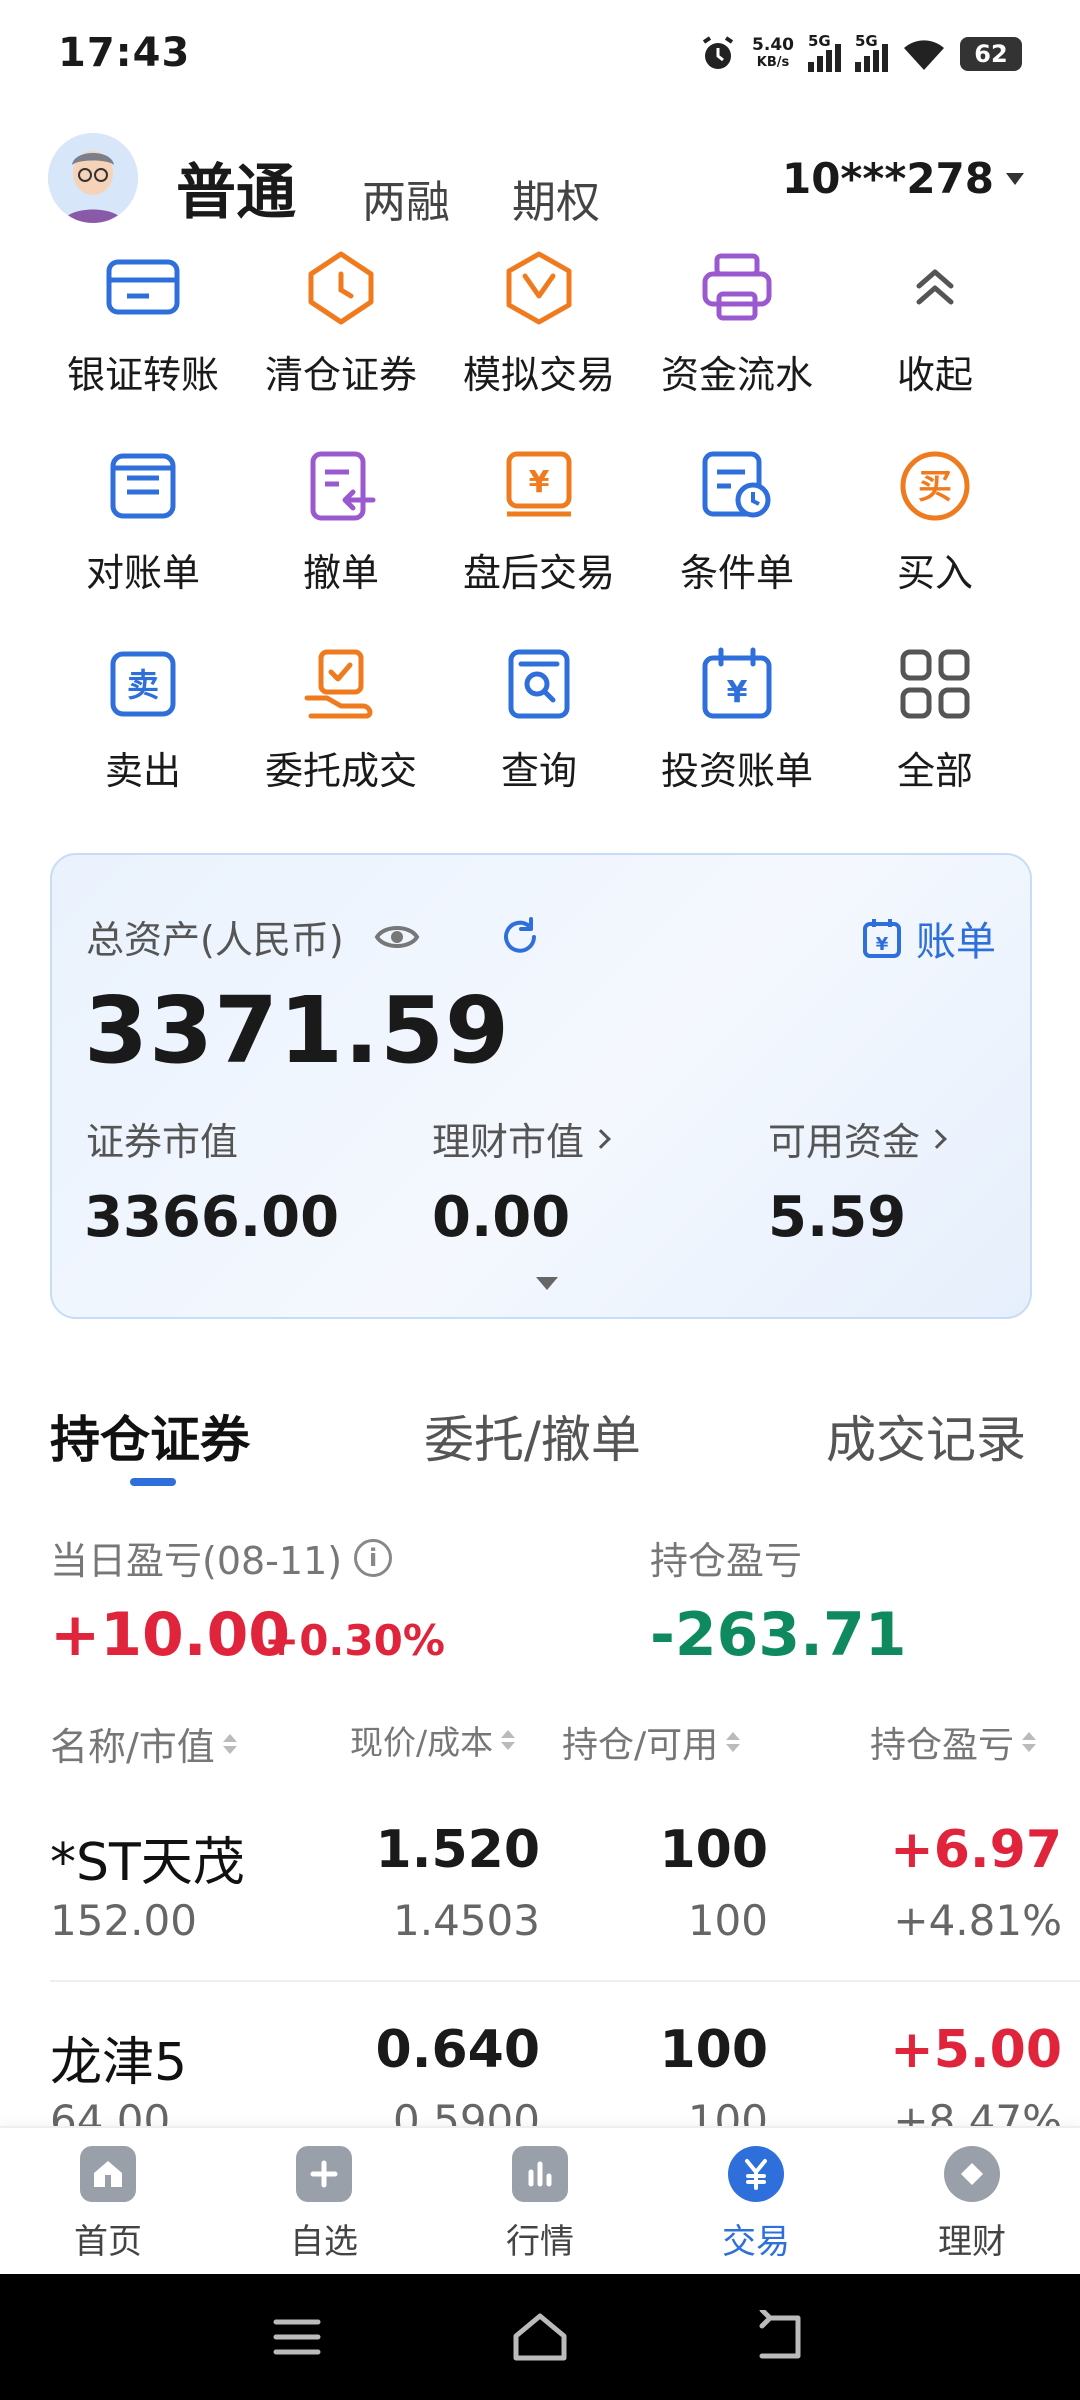  What do you see at coordinates (520, 937) in the screenshot?
I see `refresh-icon` at bounding box center [520, 937].